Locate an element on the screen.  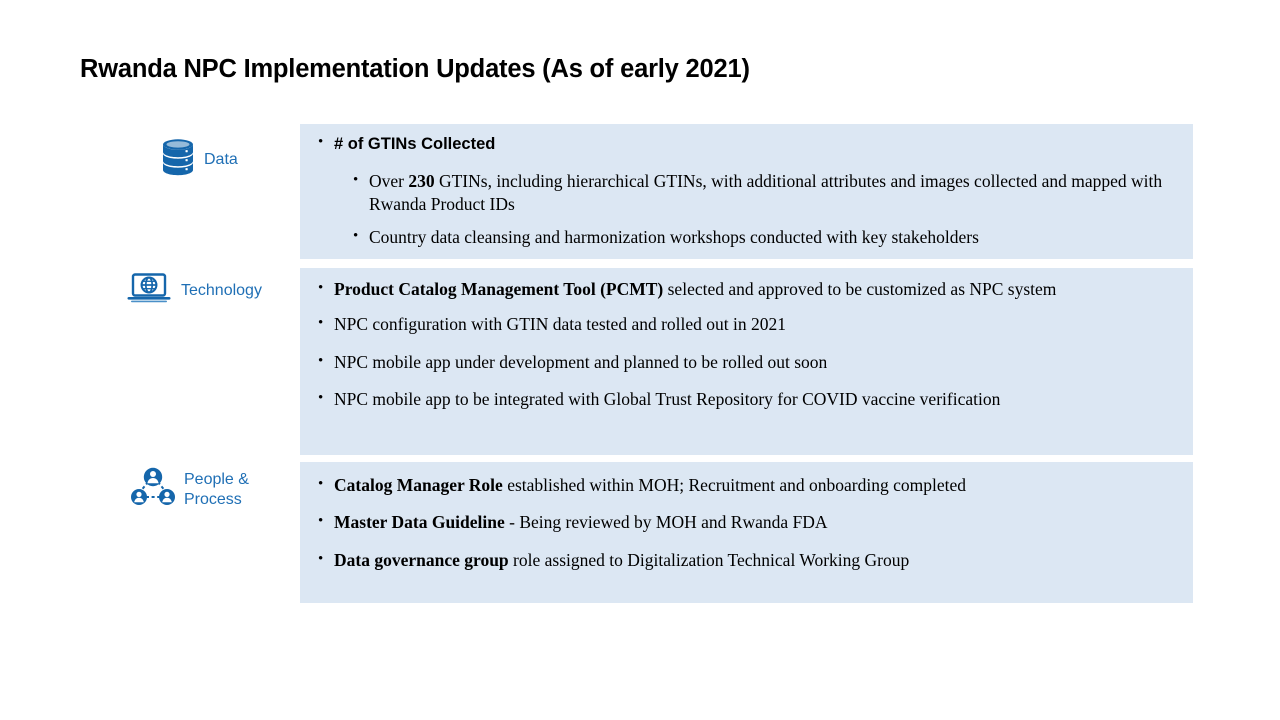
category-label-data: Data is located at coordinates (221, 159).